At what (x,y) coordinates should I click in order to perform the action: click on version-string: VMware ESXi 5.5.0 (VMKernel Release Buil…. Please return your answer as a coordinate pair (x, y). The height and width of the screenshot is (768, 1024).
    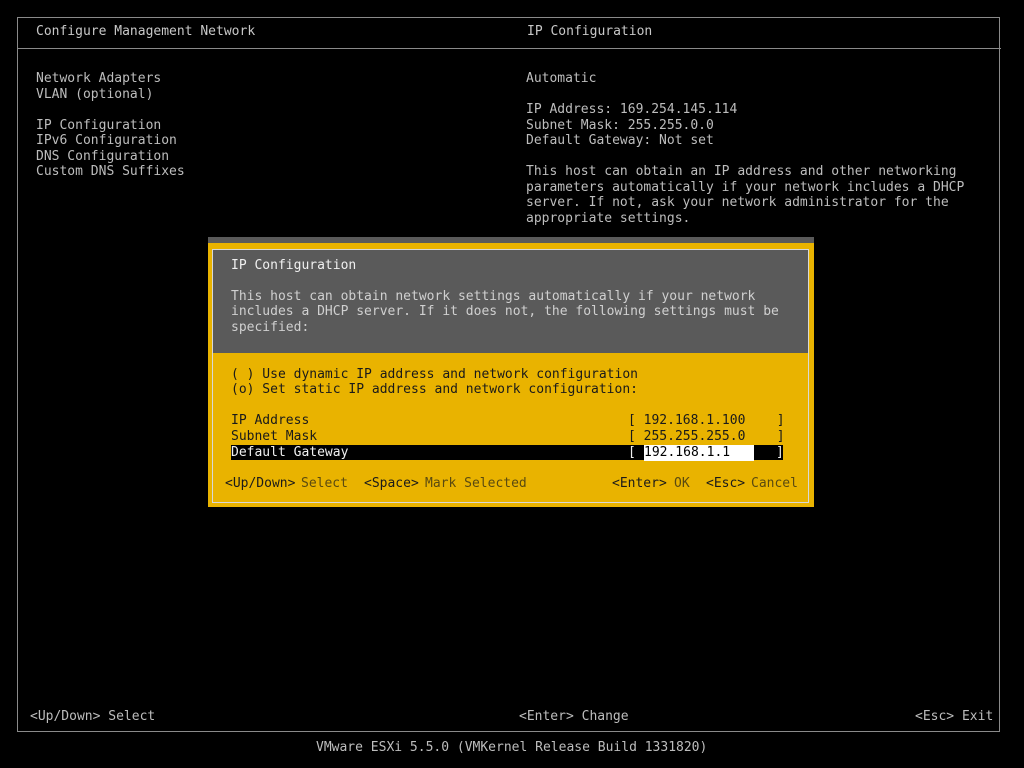
    Looking at the image, I should click on (512, 747).